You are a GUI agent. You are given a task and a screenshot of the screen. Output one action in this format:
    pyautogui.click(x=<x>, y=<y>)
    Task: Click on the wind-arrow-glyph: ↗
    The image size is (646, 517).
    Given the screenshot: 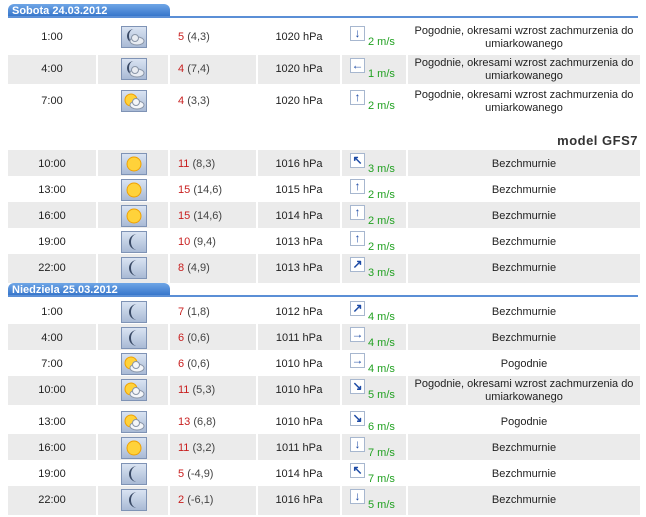 What is the action you would take?
    pyautogui.click(x=357, y=264)
    